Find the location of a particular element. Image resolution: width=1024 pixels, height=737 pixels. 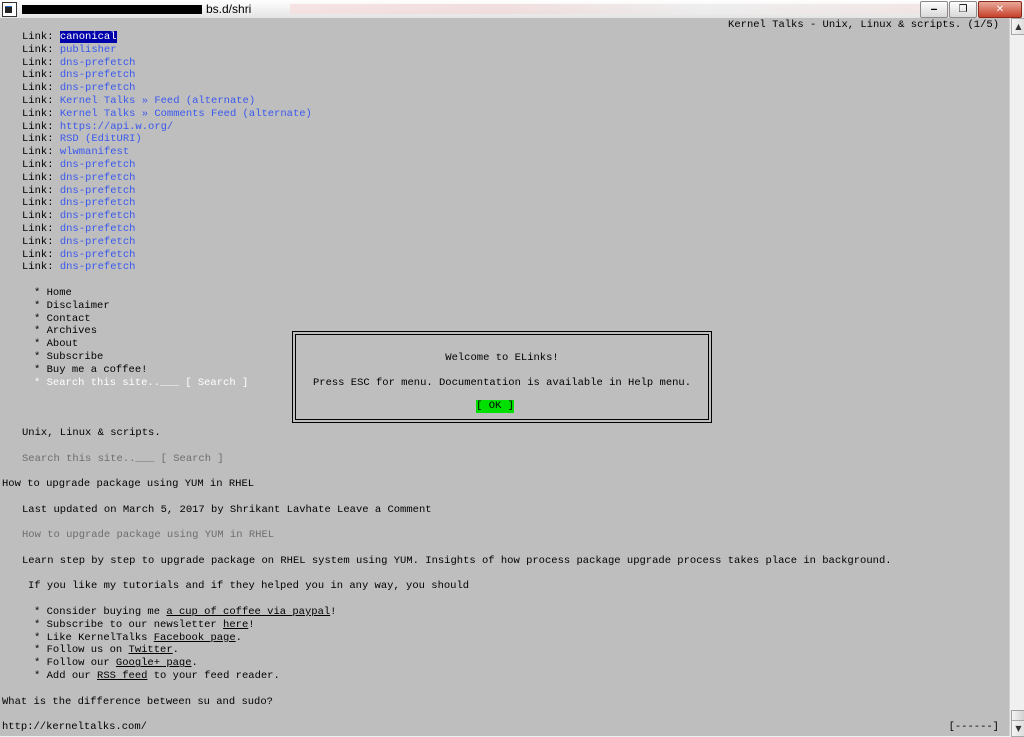

terminal-icon is located at coordinates (9, 9).